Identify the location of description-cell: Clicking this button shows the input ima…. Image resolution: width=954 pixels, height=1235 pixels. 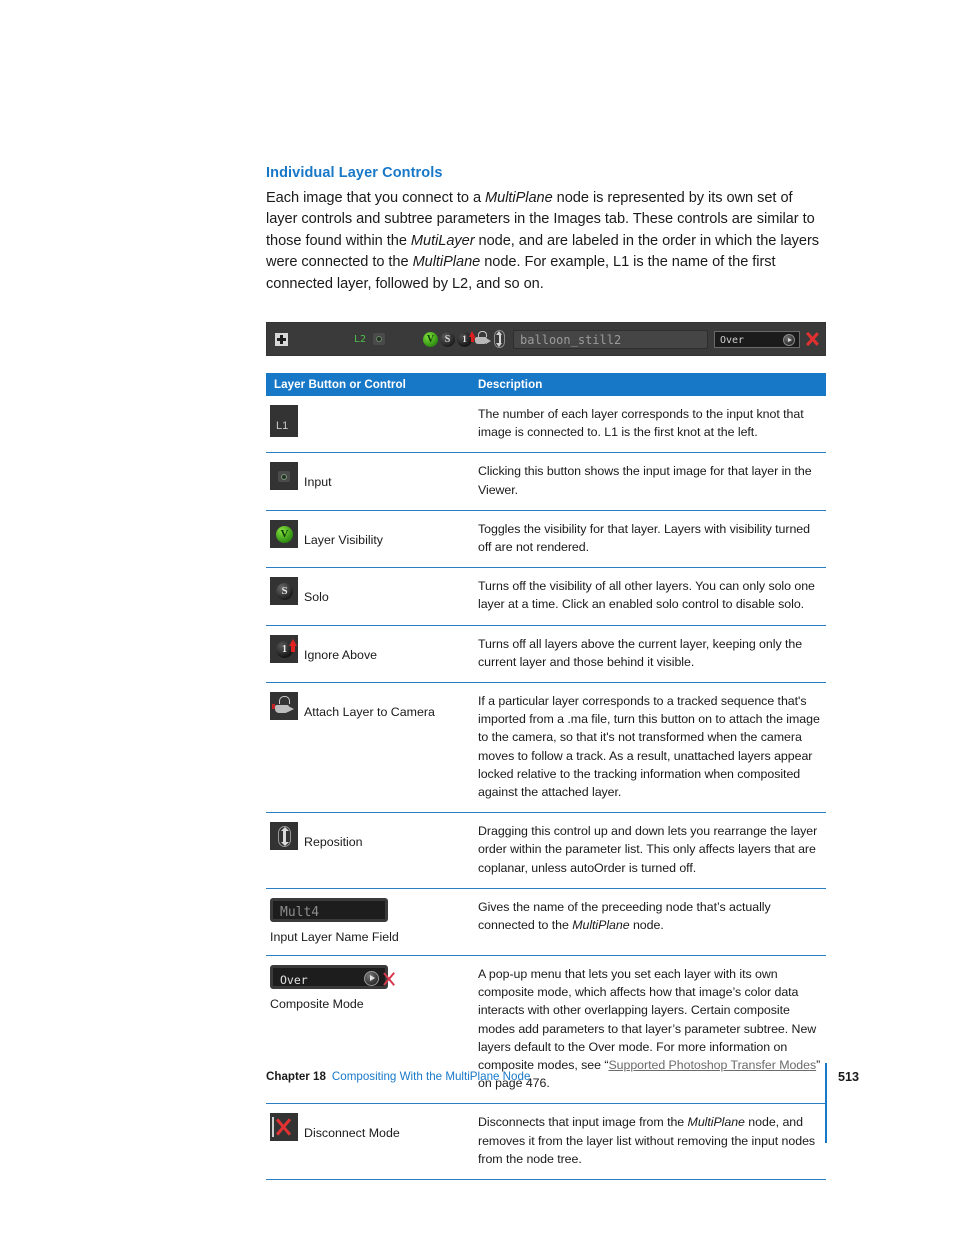
(645, 481).